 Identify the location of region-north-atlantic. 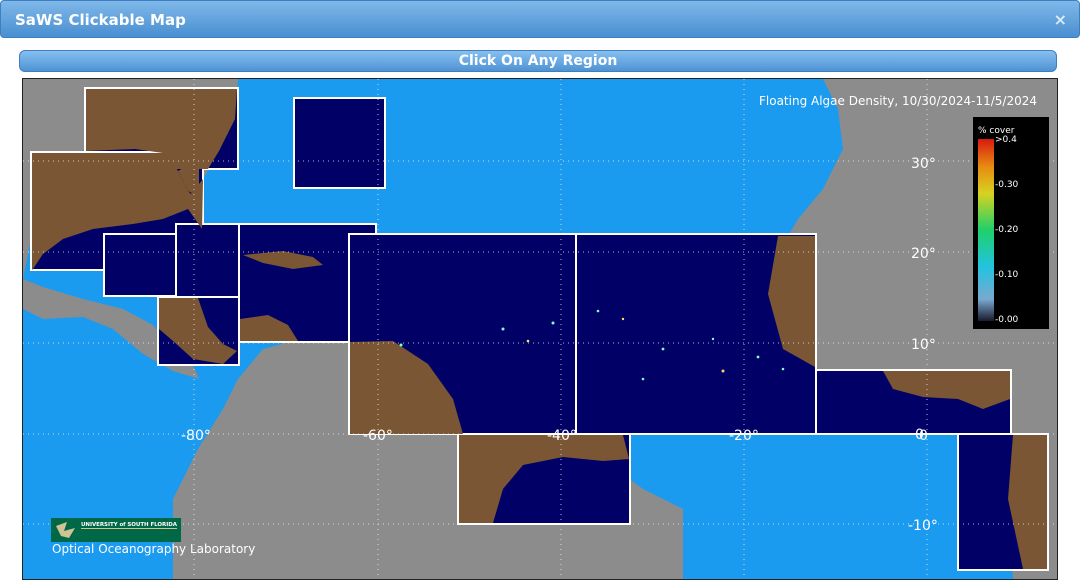
(339, 143).